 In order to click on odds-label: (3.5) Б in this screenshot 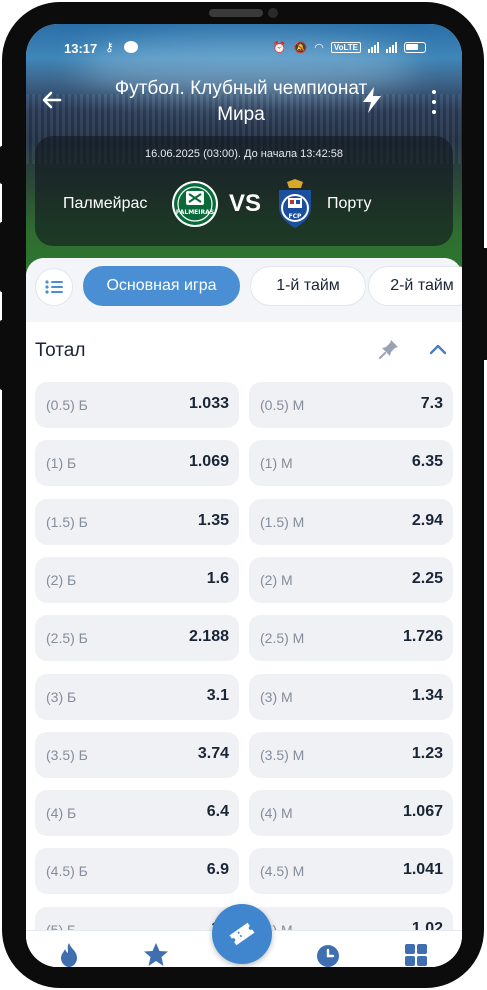, I will do `click(67, 754)`.